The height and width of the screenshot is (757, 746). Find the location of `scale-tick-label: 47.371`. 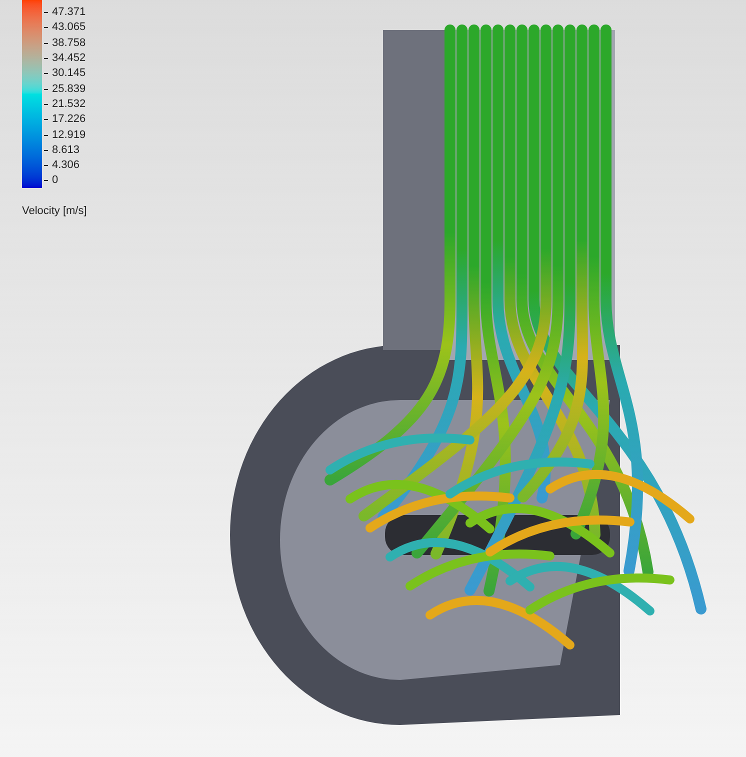

scale-tick-label: 47.371 is located at coordinates (69, 12).